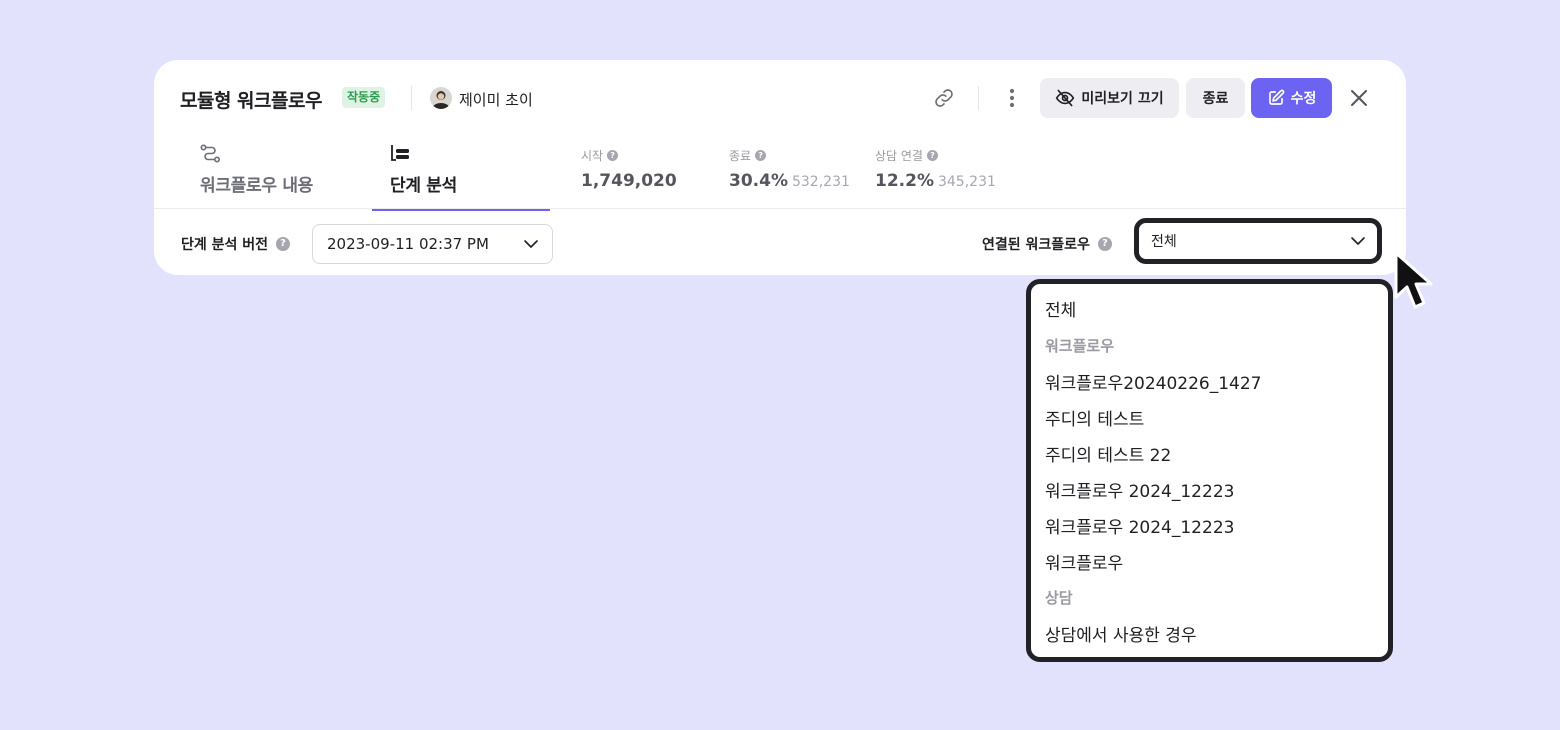 The image size is (1560, 730). Describe the element at coordinates (1122, 99) in the screenshot. I see `preview-off-label: 미리보기 끄기` at that location.